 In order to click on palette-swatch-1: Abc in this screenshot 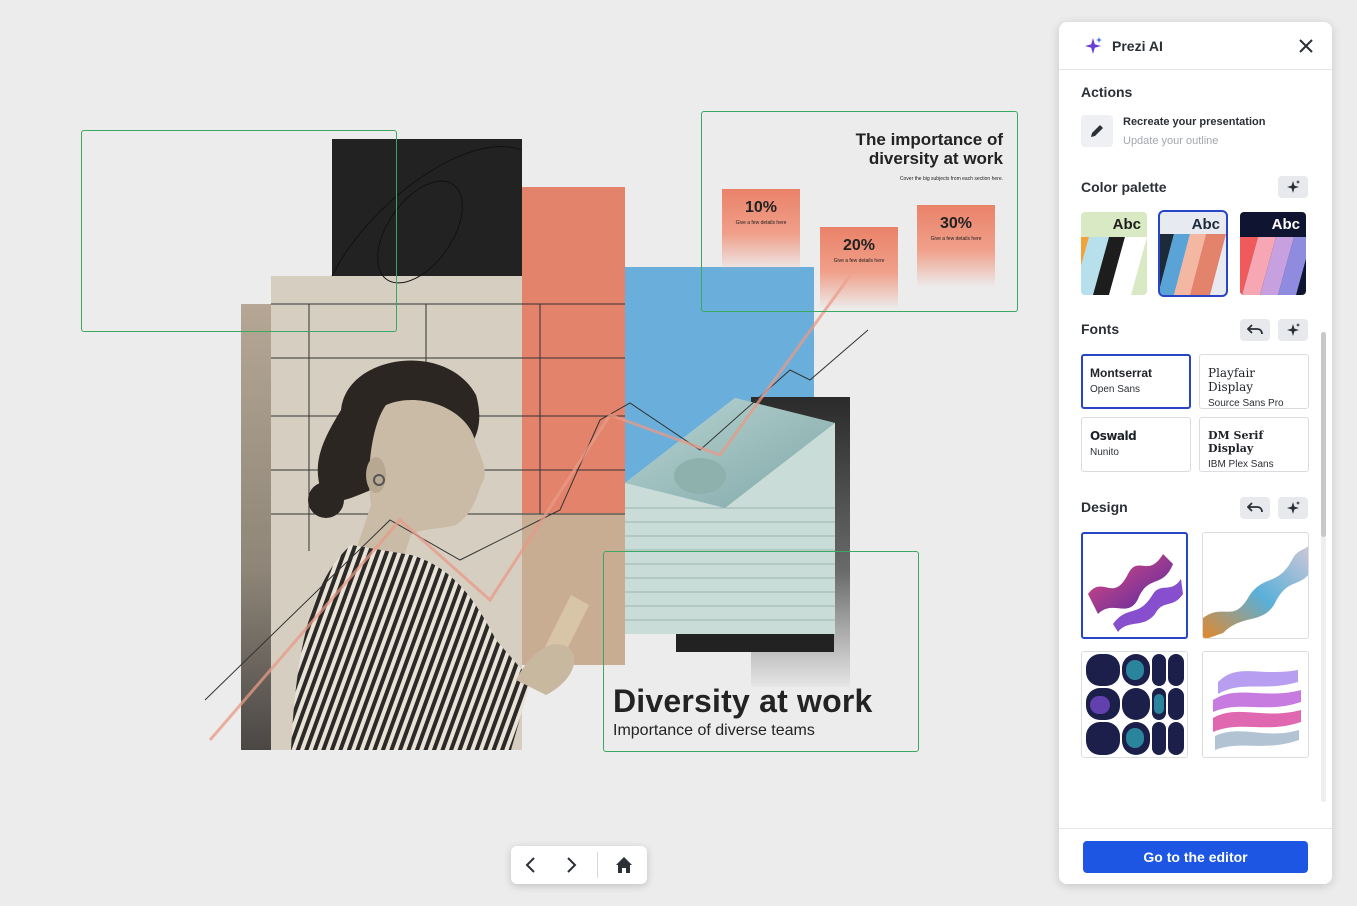, I will do `click(1114, 253)`.